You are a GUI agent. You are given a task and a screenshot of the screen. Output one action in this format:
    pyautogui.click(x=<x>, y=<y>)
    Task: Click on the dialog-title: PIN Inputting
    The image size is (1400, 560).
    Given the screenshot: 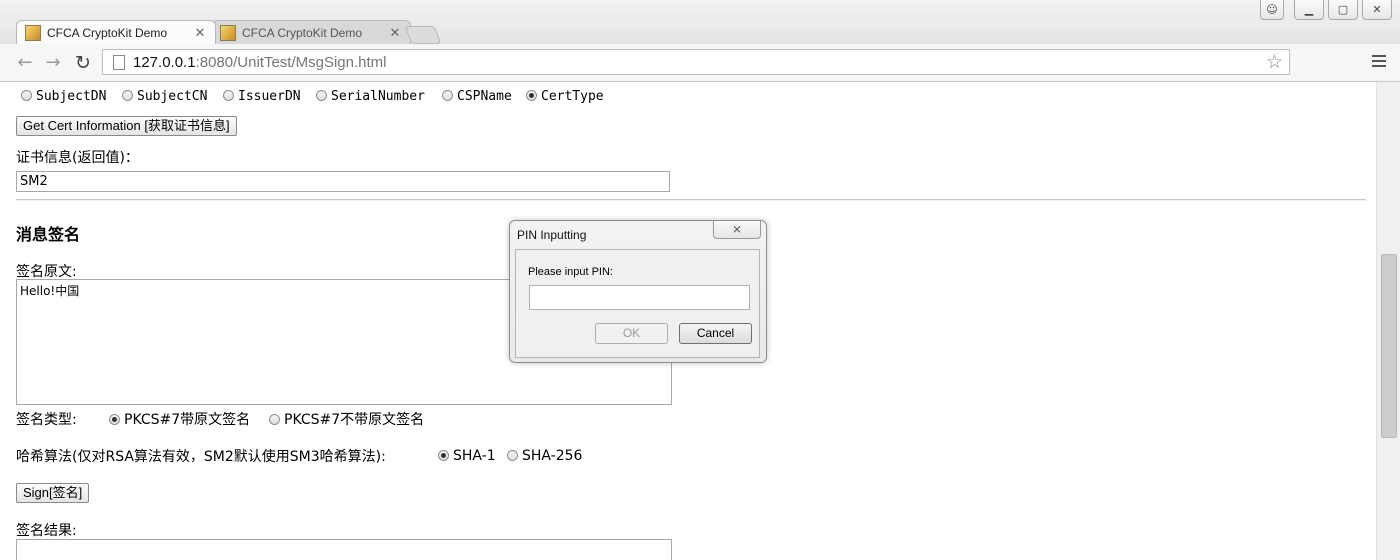 What is the action you would take?
    pyautogui.click(x=552, y=235)
    